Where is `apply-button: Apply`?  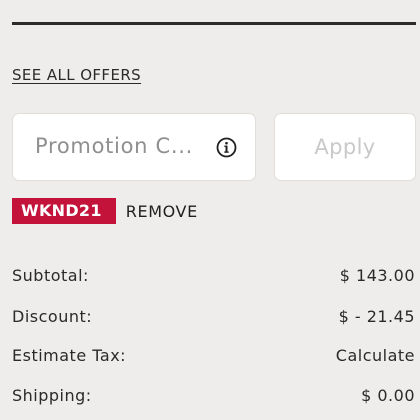
apply-button: Apply is located at coordinates (345, 147).